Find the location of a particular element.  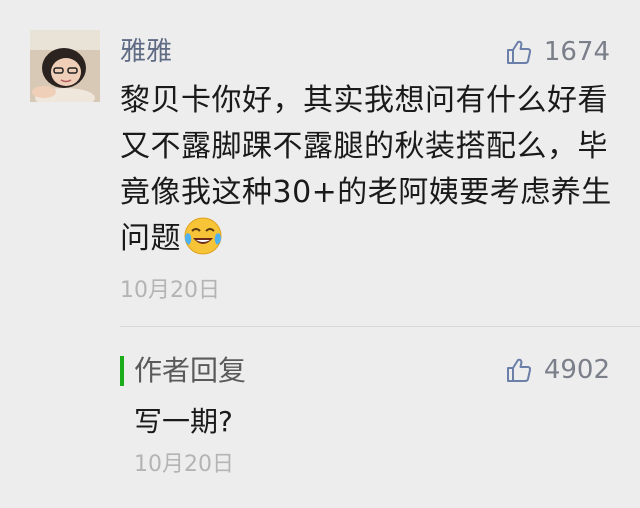

comment-date: 10月20日 is located at coordinates (170, 290).